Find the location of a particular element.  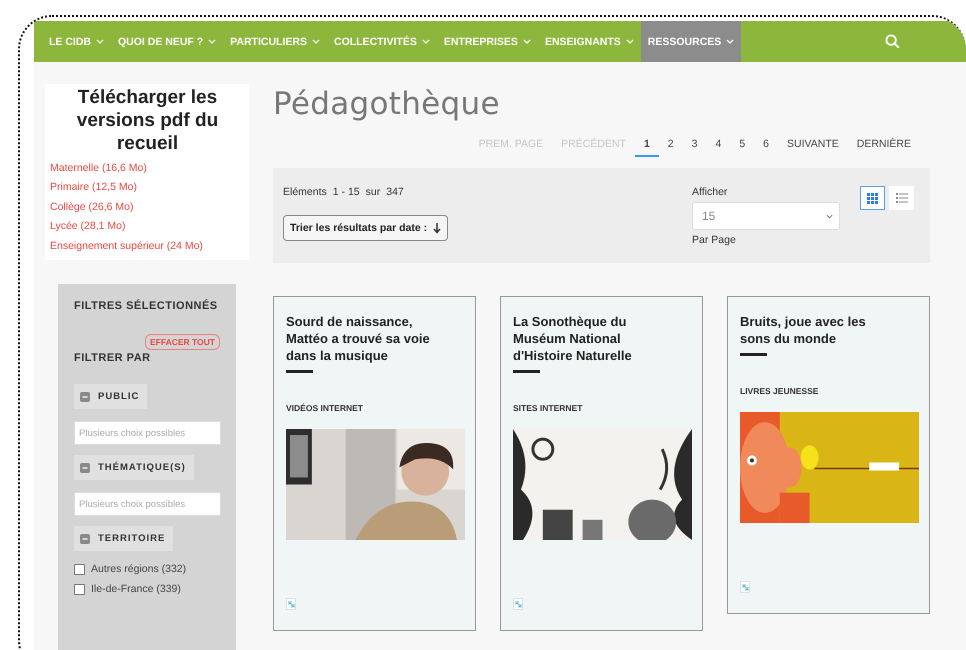

checkbox-label: Ile-de-France (339) is located at coordinates (136, 589).